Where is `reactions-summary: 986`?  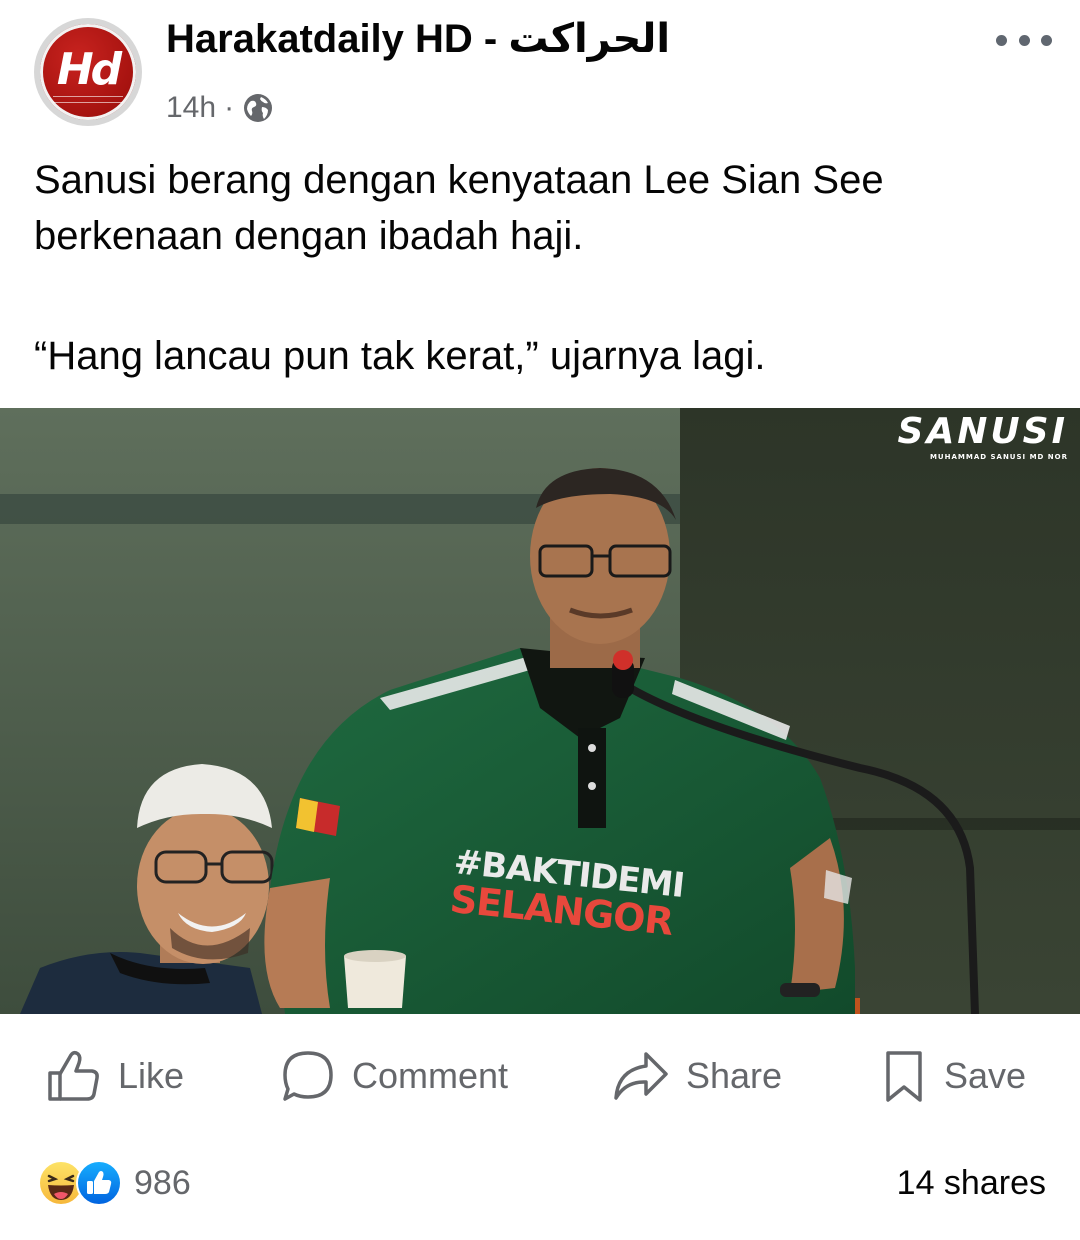
reactions-summary: 986 is located at coordinates (114, 1183).